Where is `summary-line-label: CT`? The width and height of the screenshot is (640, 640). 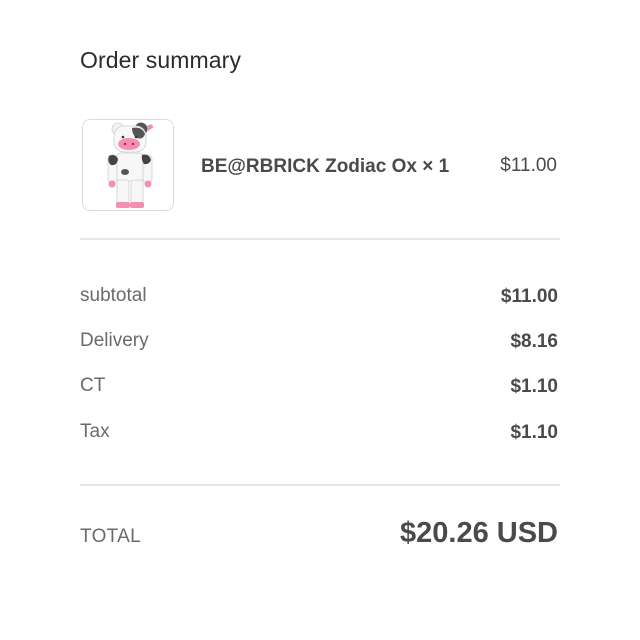
summary-line-label: CT is located at coordinates (93, 385).